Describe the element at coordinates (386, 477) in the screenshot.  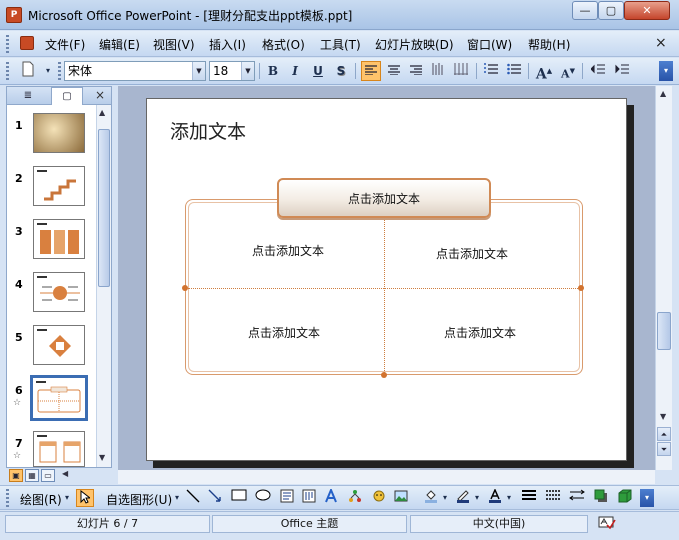
I see `horizontal-scrollbar` at that location.